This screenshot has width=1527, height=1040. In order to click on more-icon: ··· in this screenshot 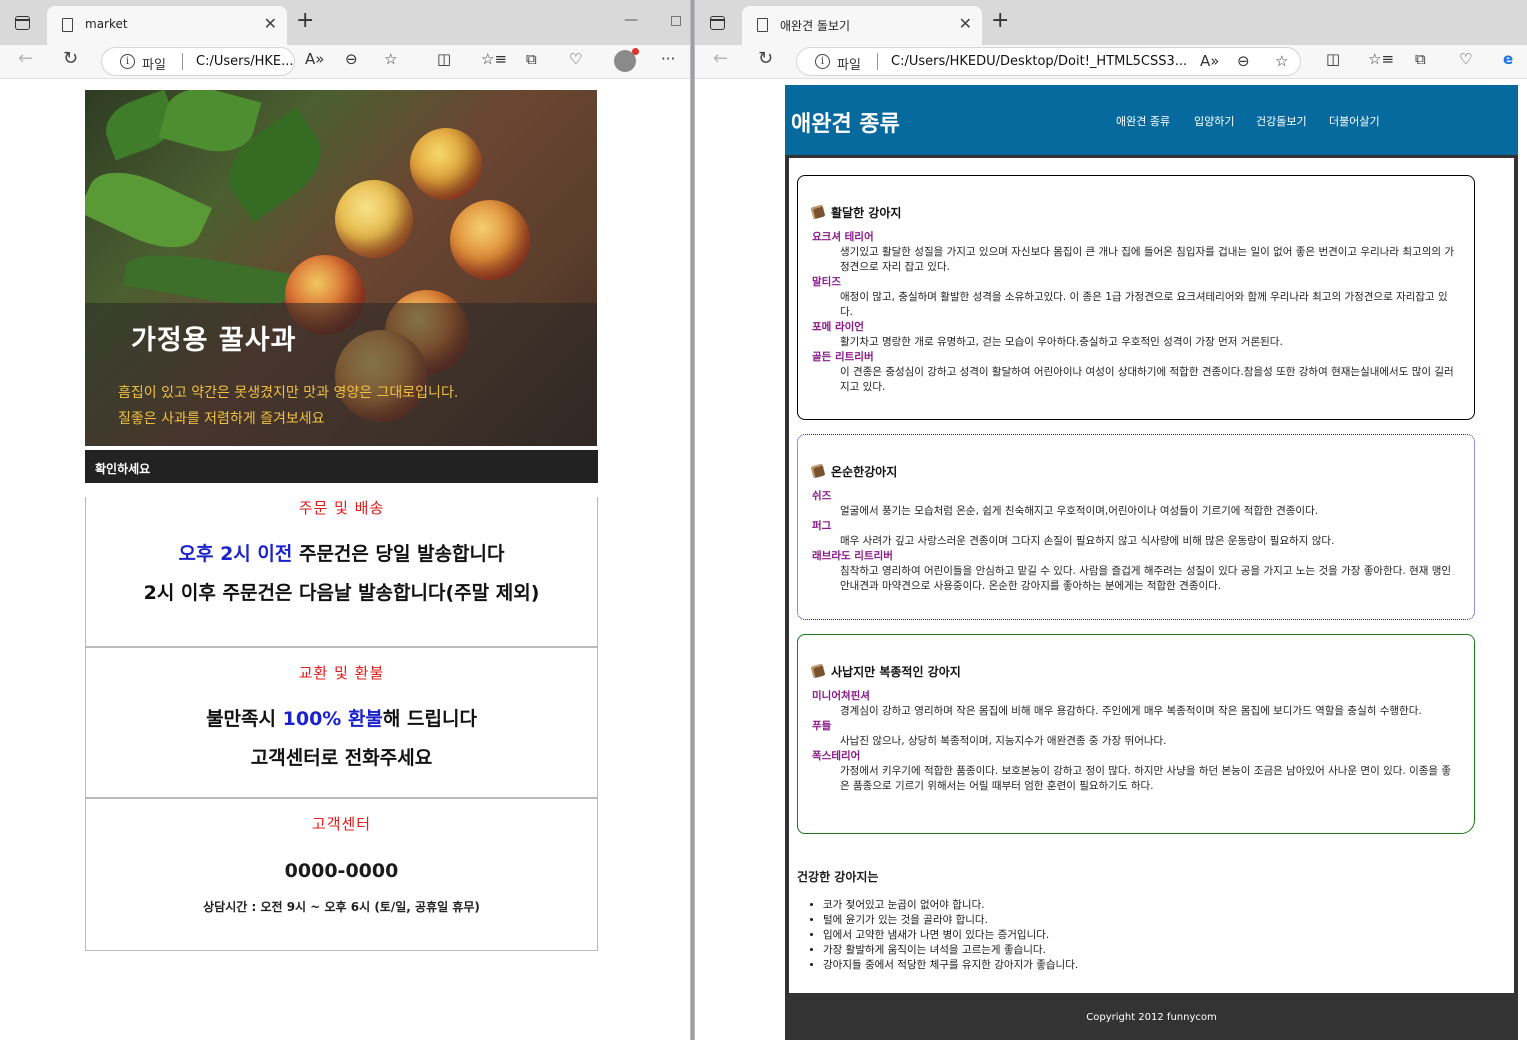, I will do `click(668, 59)`.